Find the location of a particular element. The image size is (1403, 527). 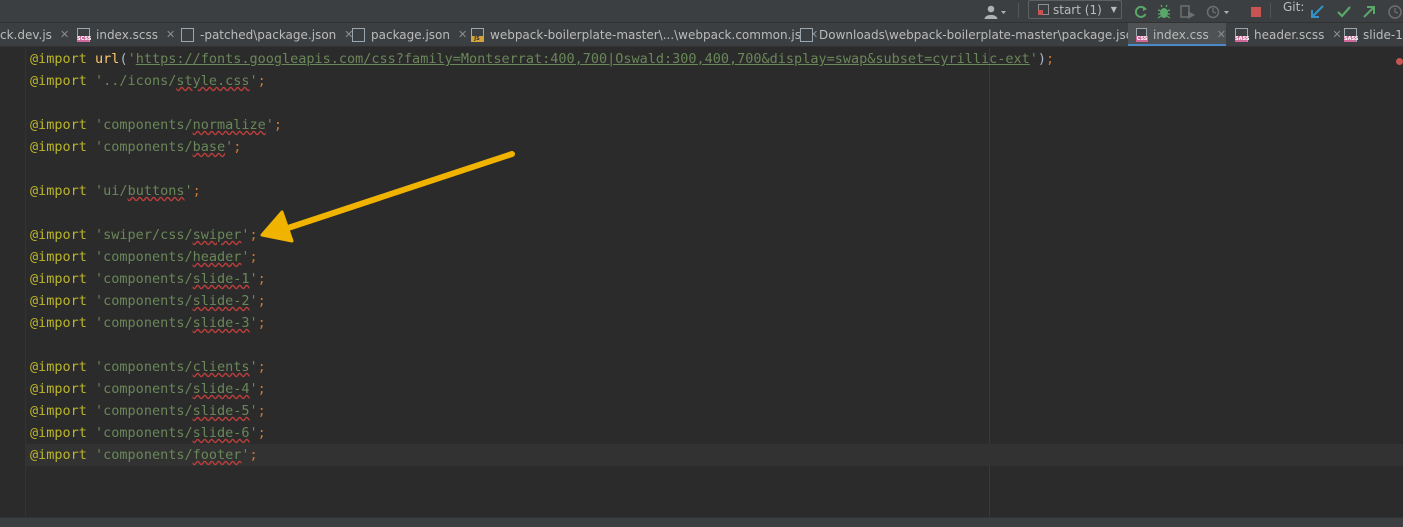

tab-label: header.scss is located at coordinates (1289, 34).